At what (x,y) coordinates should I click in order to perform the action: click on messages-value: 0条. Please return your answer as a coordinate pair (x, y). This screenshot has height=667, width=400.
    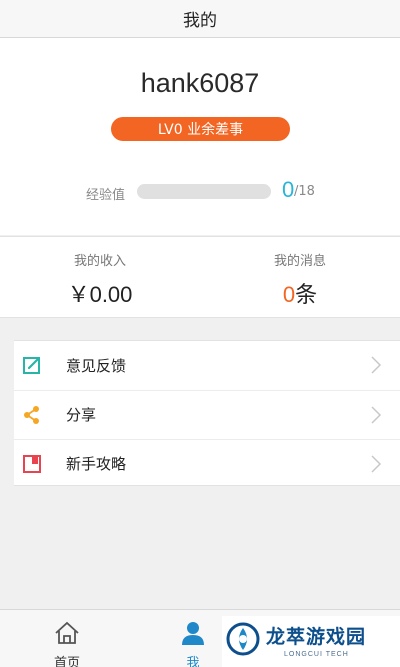
    Looking at the image, I should click on (300, 293).